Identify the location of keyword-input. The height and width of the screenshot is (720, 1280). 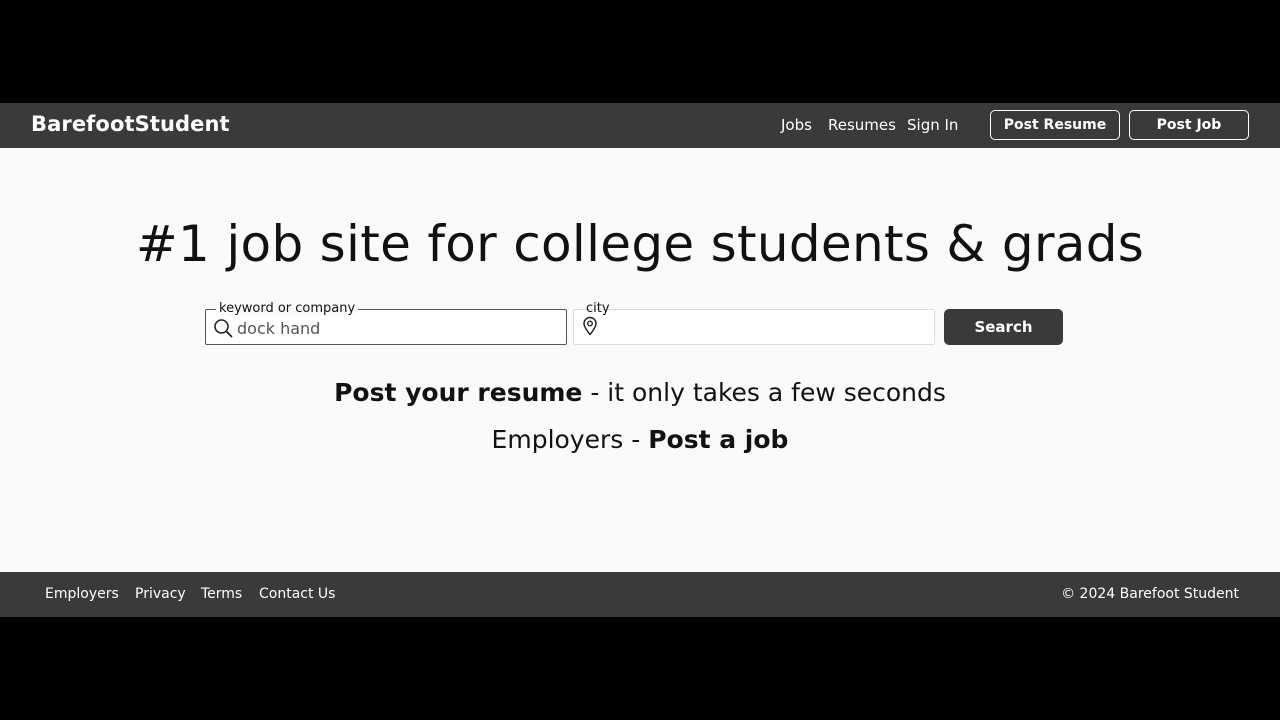
(397, 328).